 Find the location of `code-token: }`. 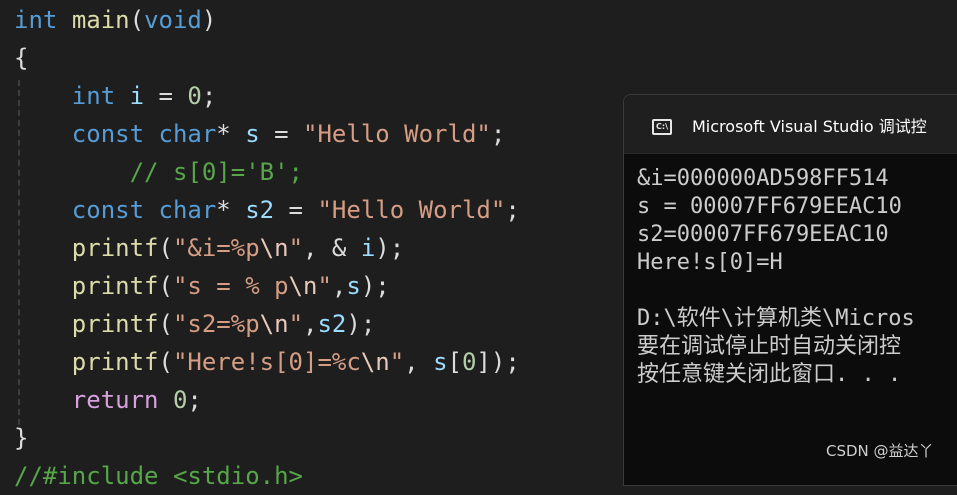

code-token: } is located at coordinates (21, 438).